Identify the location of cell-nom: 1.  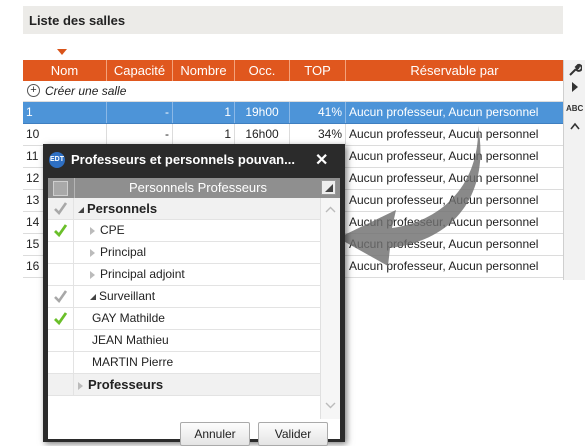
(65, 112).